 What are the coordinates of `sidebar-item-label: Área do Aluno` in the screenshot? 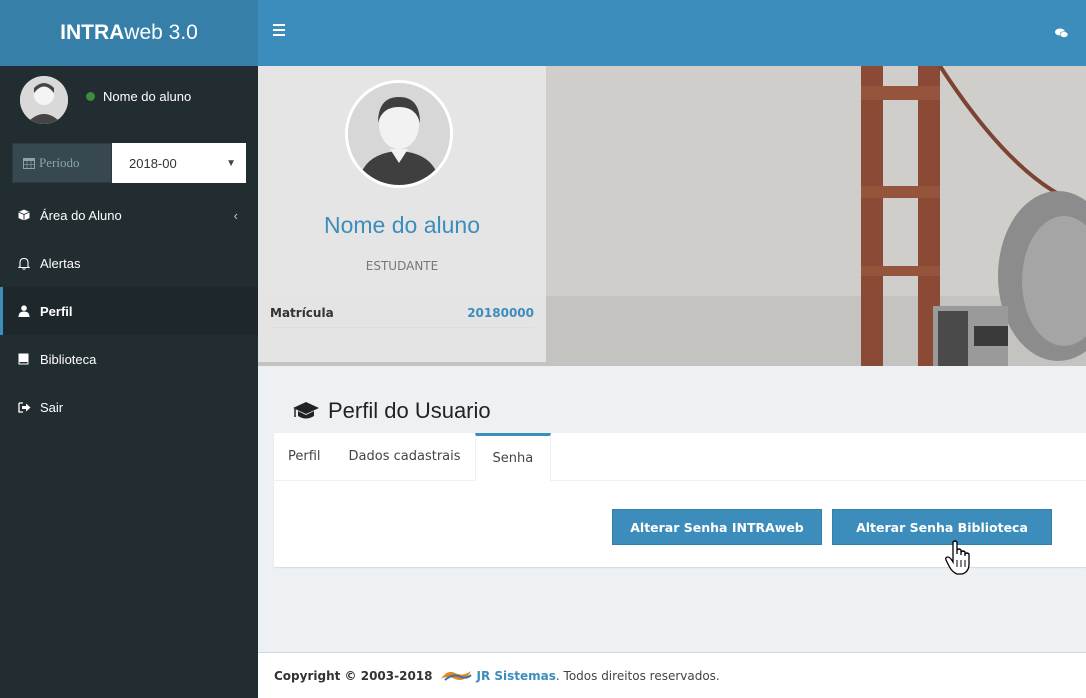 It's located at (81, 215).